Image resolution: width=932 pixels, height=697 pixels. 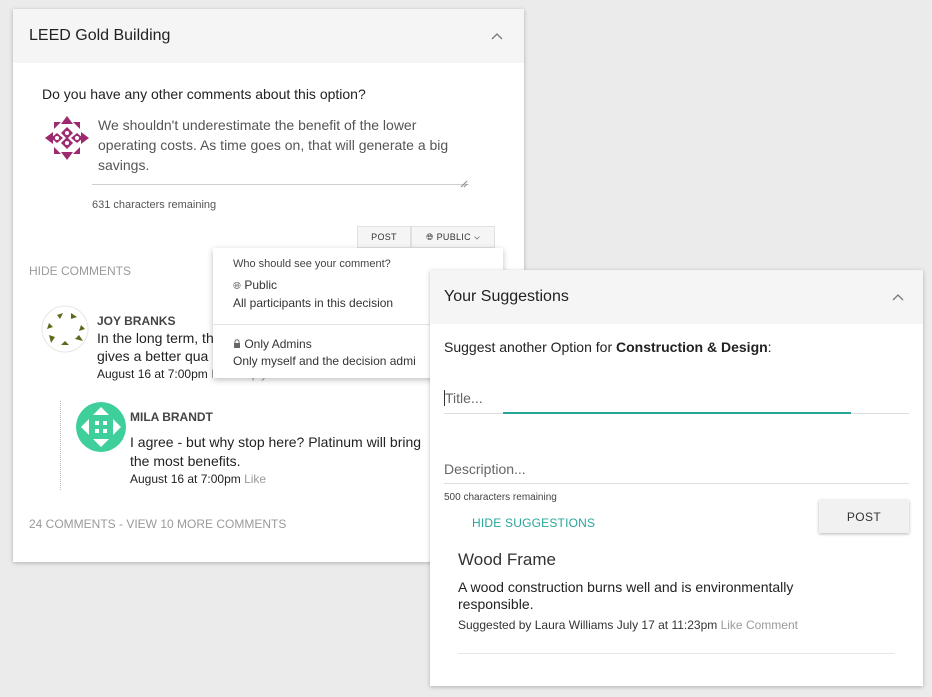 What do you see at coordinates (324, 361) in the screenshot?
I see `option-description: Only myself and the decision admi` at bounding box center [324, 361].